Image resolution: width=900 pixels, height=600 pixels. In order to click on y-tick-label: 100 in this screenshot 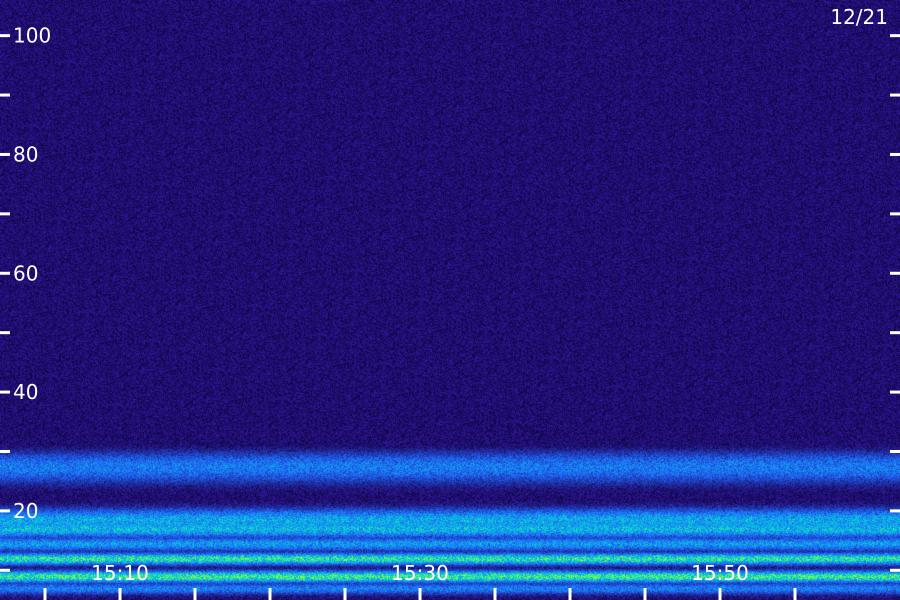, I will do `click(32, 36)`.